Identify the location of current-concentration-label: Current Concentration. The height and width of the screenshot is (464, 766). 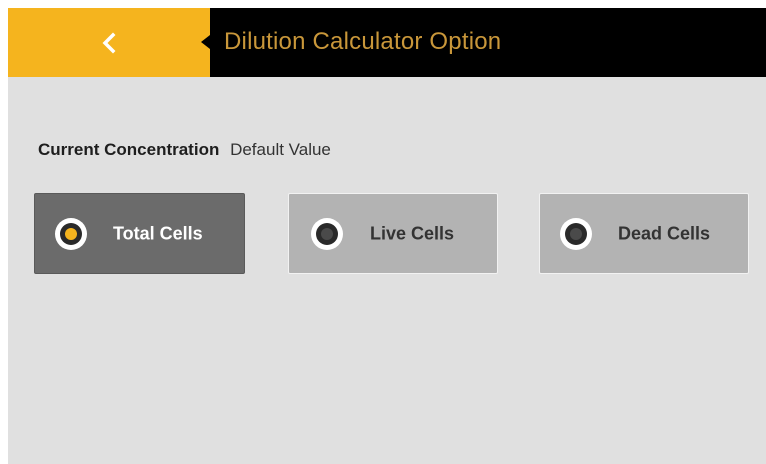
(129, 149).